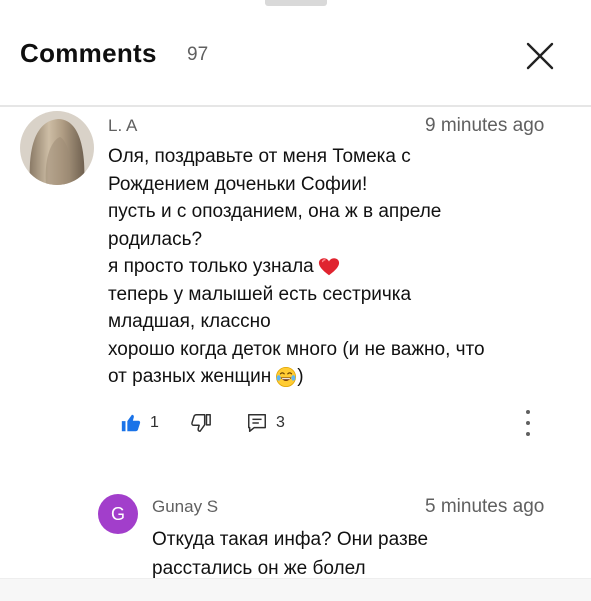  I want to click on comments-count: 97, so click(198, 54).